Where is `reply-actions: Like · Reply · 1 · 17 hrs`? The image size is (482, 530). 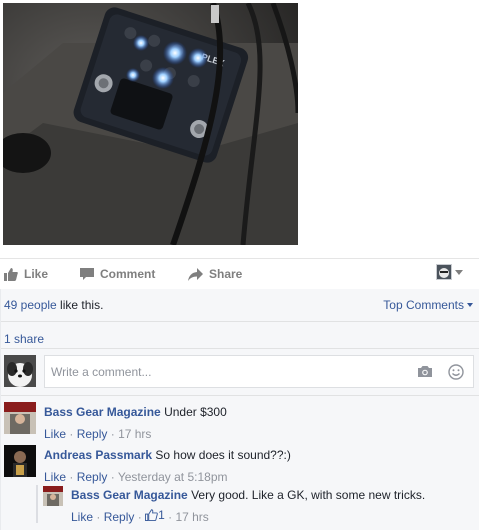 reply-actions: Like · Reply · 1 · 17 hrs is located at coordinates (140, 516).